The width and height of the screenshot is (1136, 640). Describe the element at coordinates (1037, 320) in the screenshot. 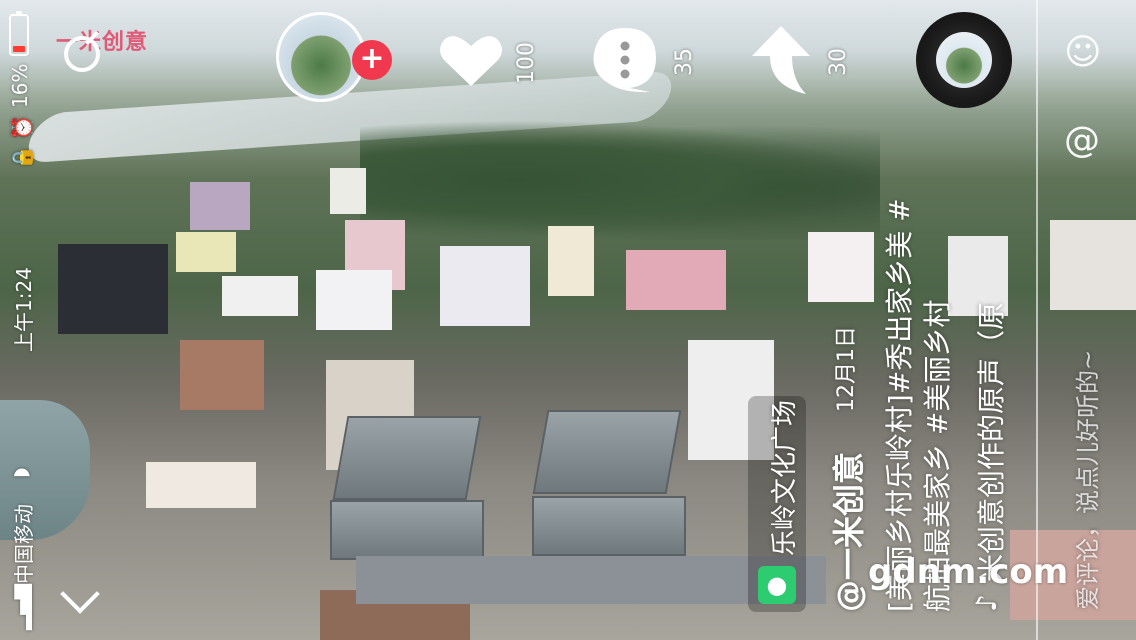

I see `progress-divider` at that location.